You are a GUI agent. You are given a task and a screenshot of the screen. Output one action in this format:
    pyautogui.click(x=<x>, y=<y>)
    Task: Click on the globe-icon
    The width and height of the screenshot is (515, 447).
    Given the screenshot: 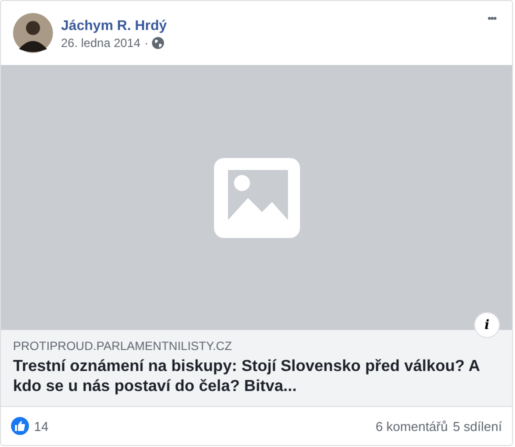 What is the action you would take?
    pyautogui.click(x=158, y=42)
    